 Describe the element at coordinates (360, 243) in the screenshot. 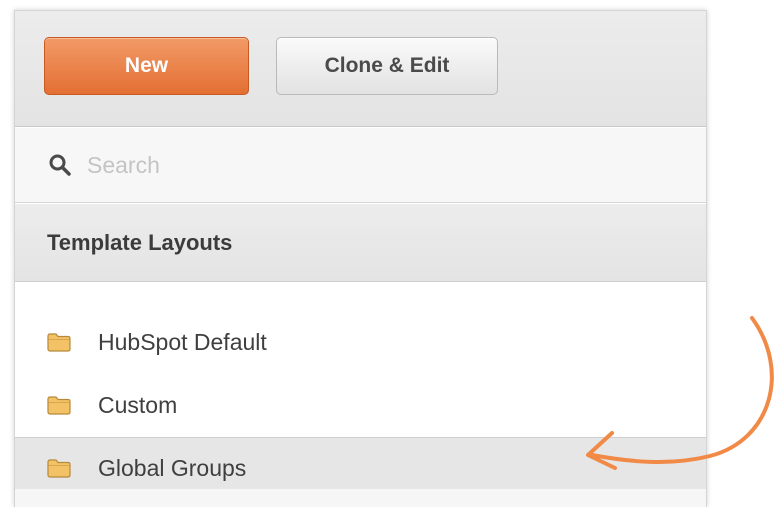

I see `section-header: Template Layouts` at that location.